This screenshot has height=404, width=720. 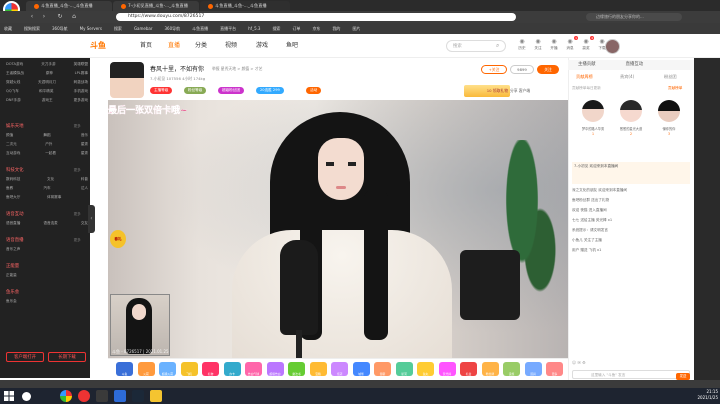 I want to click on subscribe-button: +关注, so click(x=494, y=69).